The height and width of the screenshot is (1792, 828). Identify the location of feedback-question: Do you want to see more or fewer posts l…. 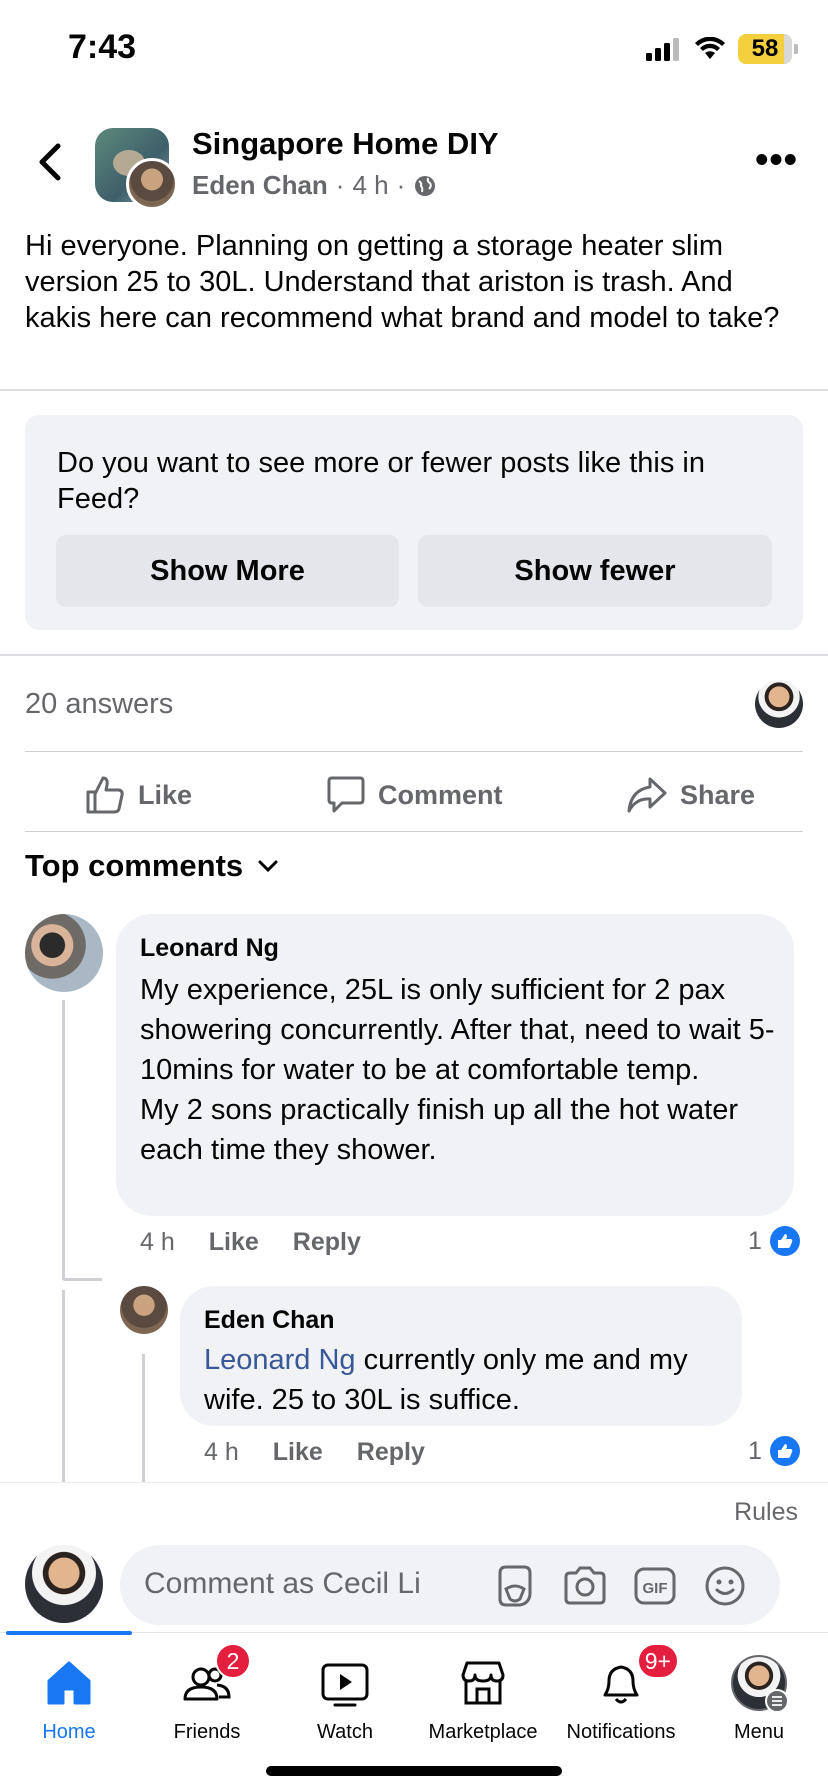
(381, 481).